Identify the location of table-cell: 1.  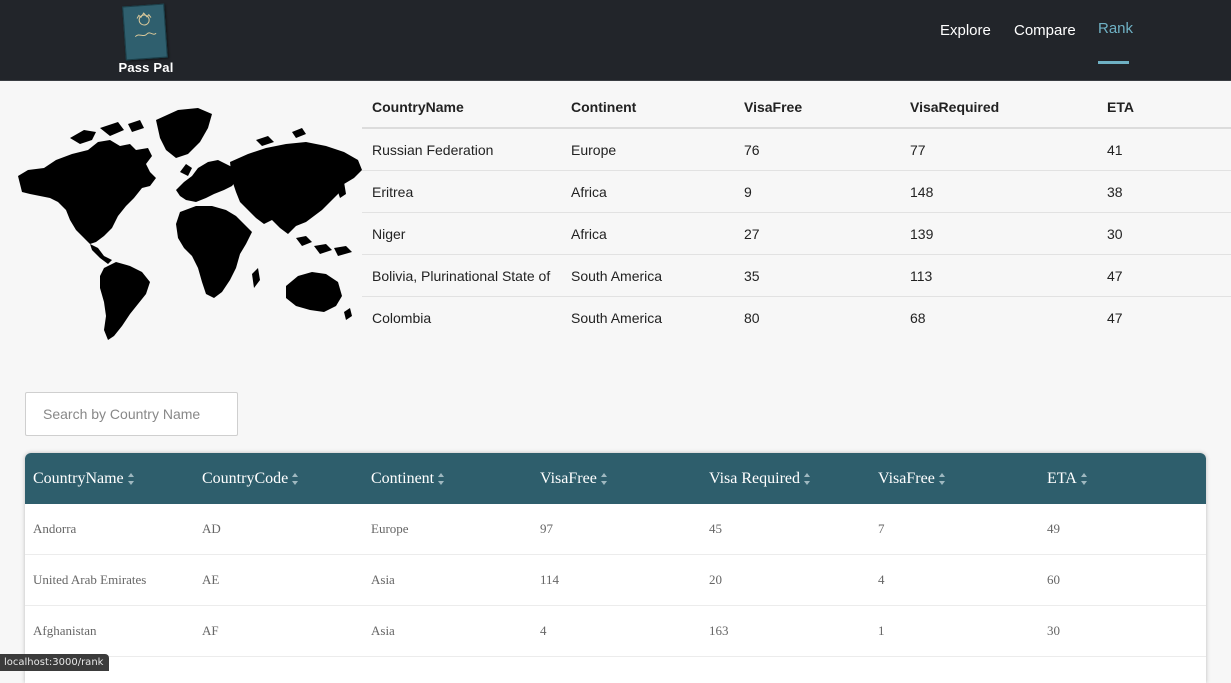
(954, 631).